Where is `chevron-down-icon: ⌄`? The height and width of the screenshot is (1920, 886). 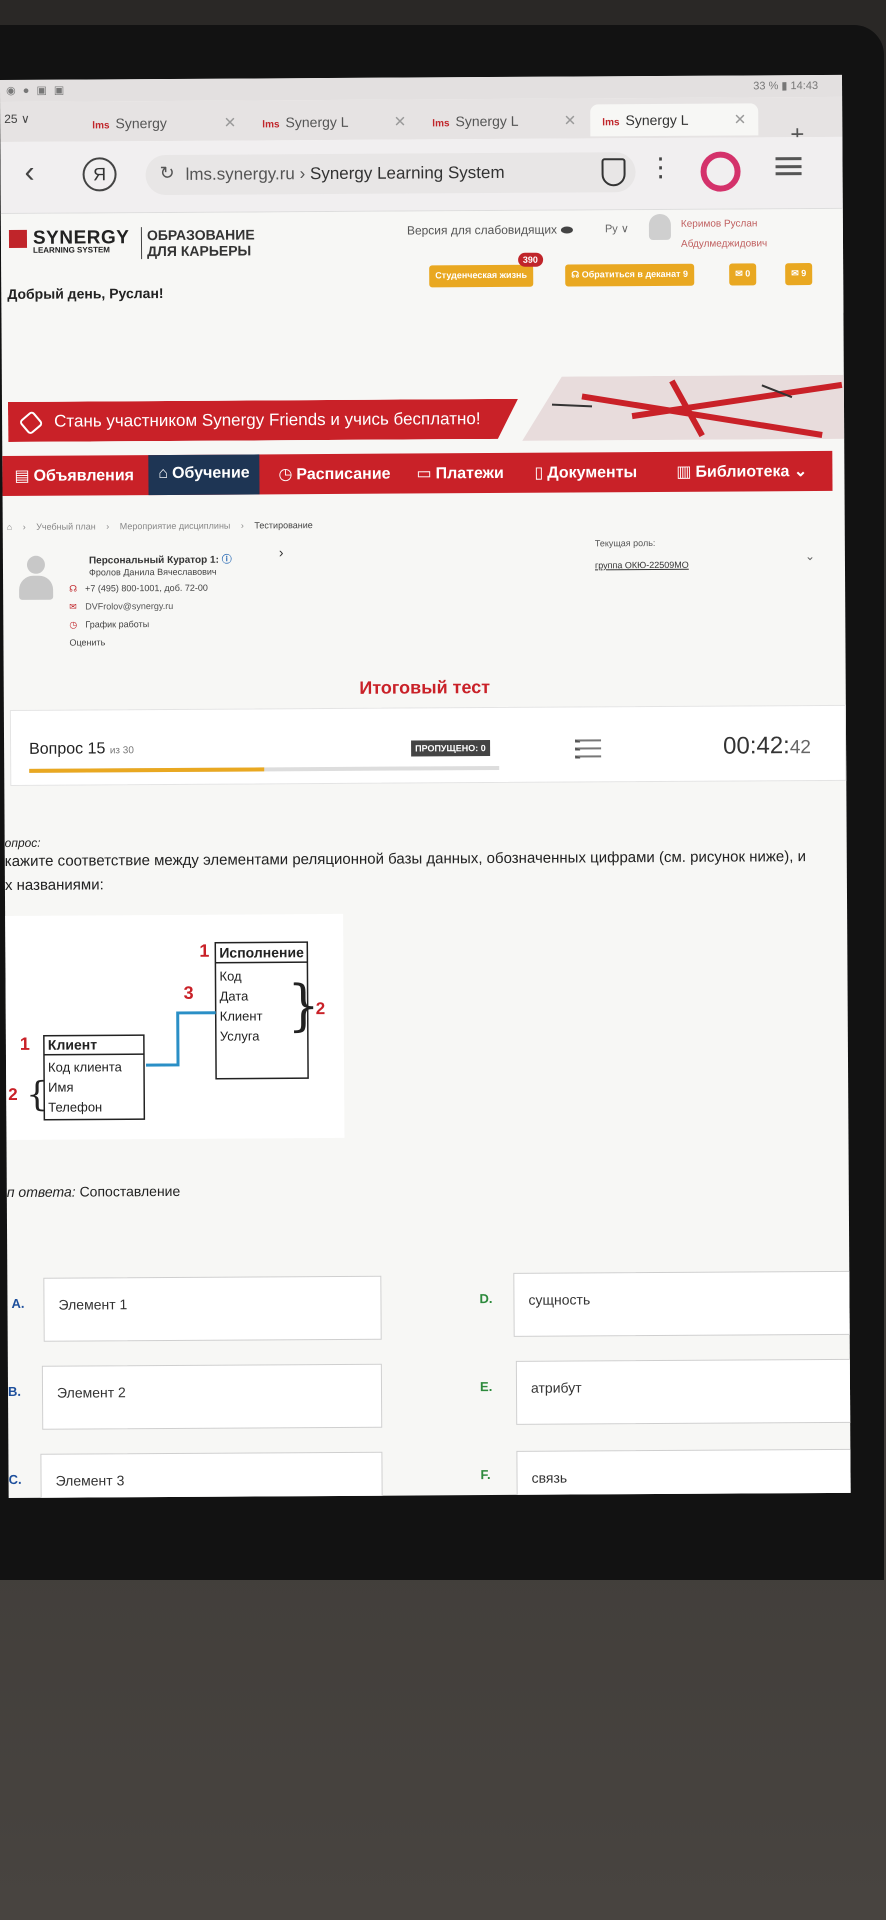
chevron-down-icon: ⌄ is located at coordinates (810, 556).